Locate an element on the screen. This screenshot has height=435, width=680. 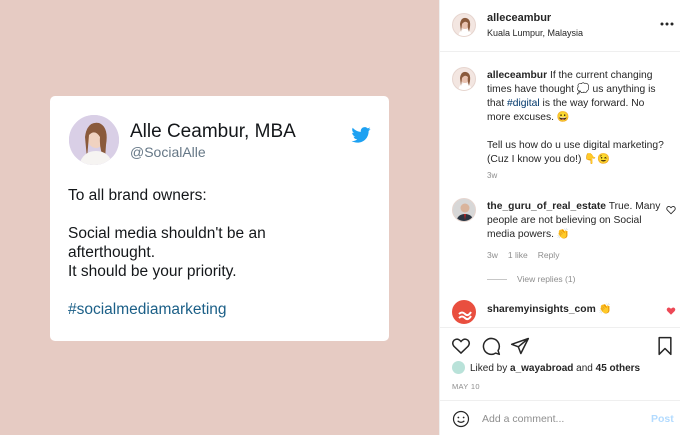
liked-by-prefix: Liked by is located at coordinates (490, 368).